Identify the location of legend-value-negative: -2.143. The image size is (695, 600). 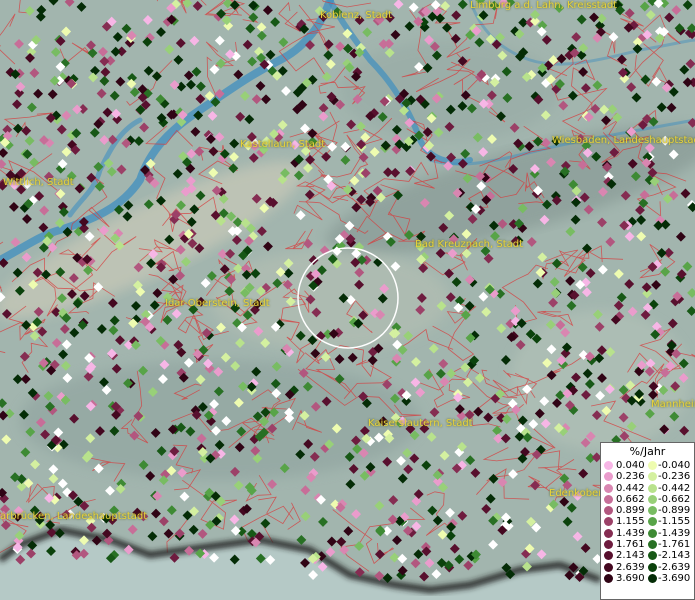
(674, 556).